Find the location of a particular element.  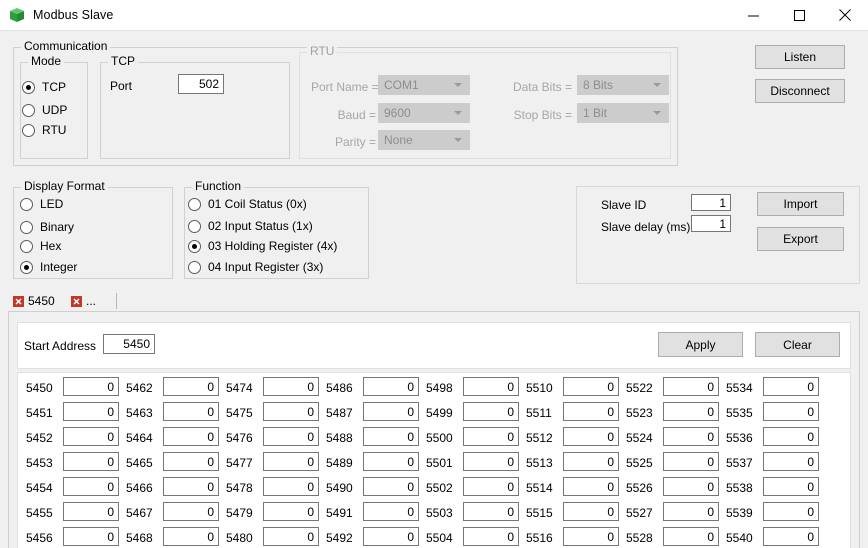

mode-option-udp: UDP is located at coordinates (44, 110).